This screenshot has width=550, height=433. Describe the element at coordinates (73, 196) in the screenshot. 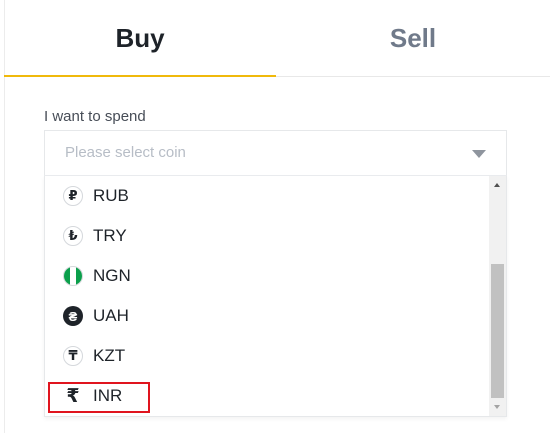

I see `ruble-icon: ₽` at that location.